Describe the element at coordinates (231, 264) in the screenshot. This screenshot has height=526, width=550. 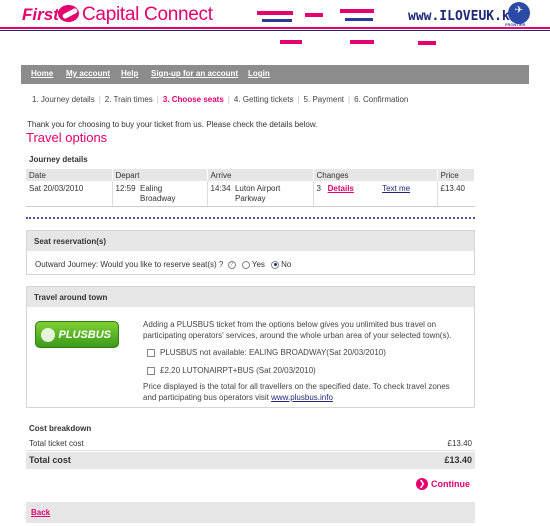
I see `help-icon: ?` at that location.